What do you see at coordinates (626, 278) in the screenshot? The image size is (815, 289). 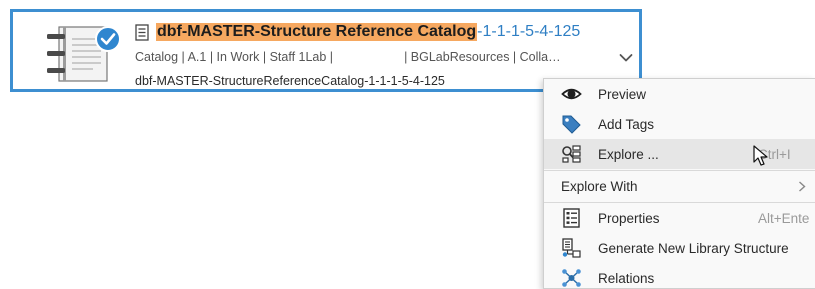 I see `menu-label: Relations` at bounding box center [626, 278].